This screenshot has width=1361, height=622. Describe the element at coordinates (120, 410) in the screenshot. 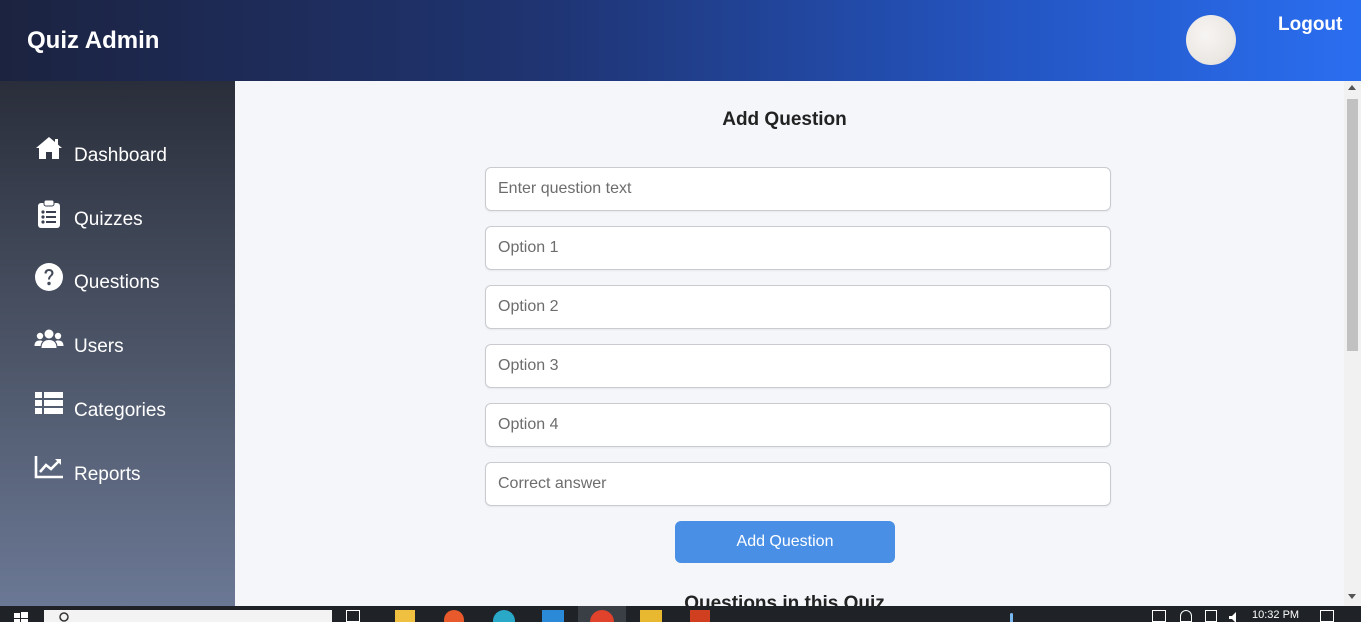

I see `sidebar-item-label: Categories` at that location.